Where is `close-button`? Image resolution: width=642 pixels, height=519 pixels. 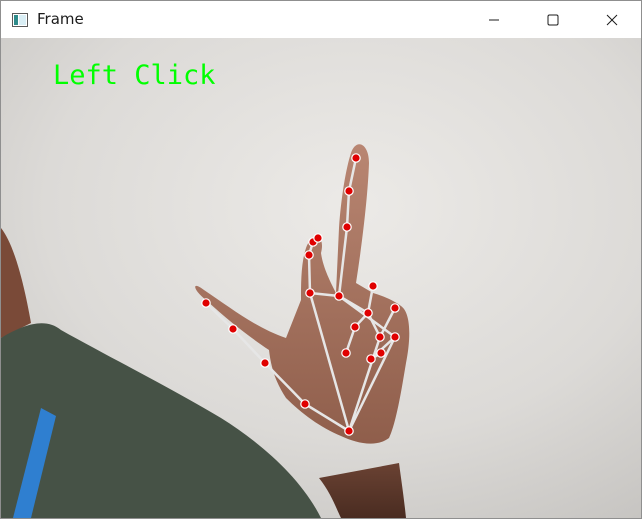 close-button is located at coordinates (612, 19).